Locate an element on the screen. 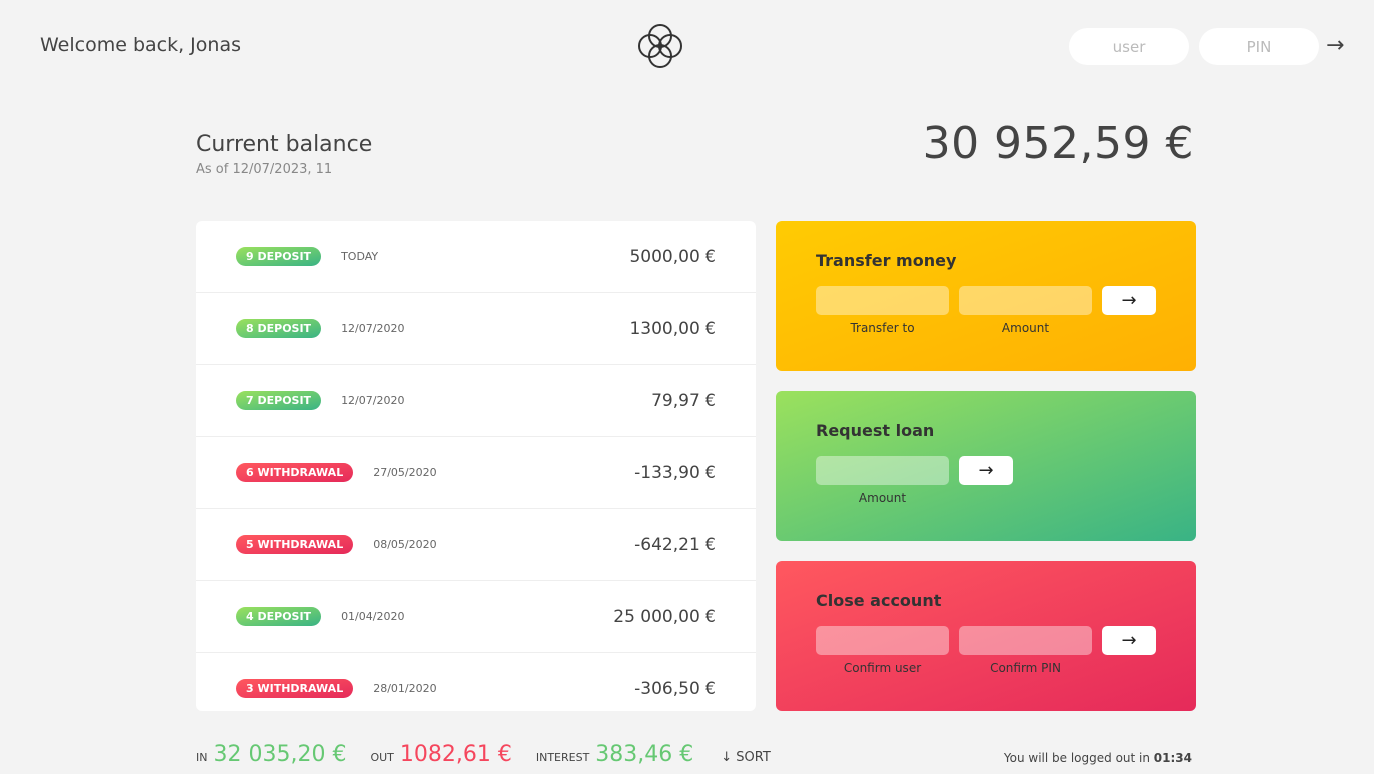 Image resolution: width=1374 pixels, height=774 pixels. close-submit-button: → is located at coordinates (1129, 640).